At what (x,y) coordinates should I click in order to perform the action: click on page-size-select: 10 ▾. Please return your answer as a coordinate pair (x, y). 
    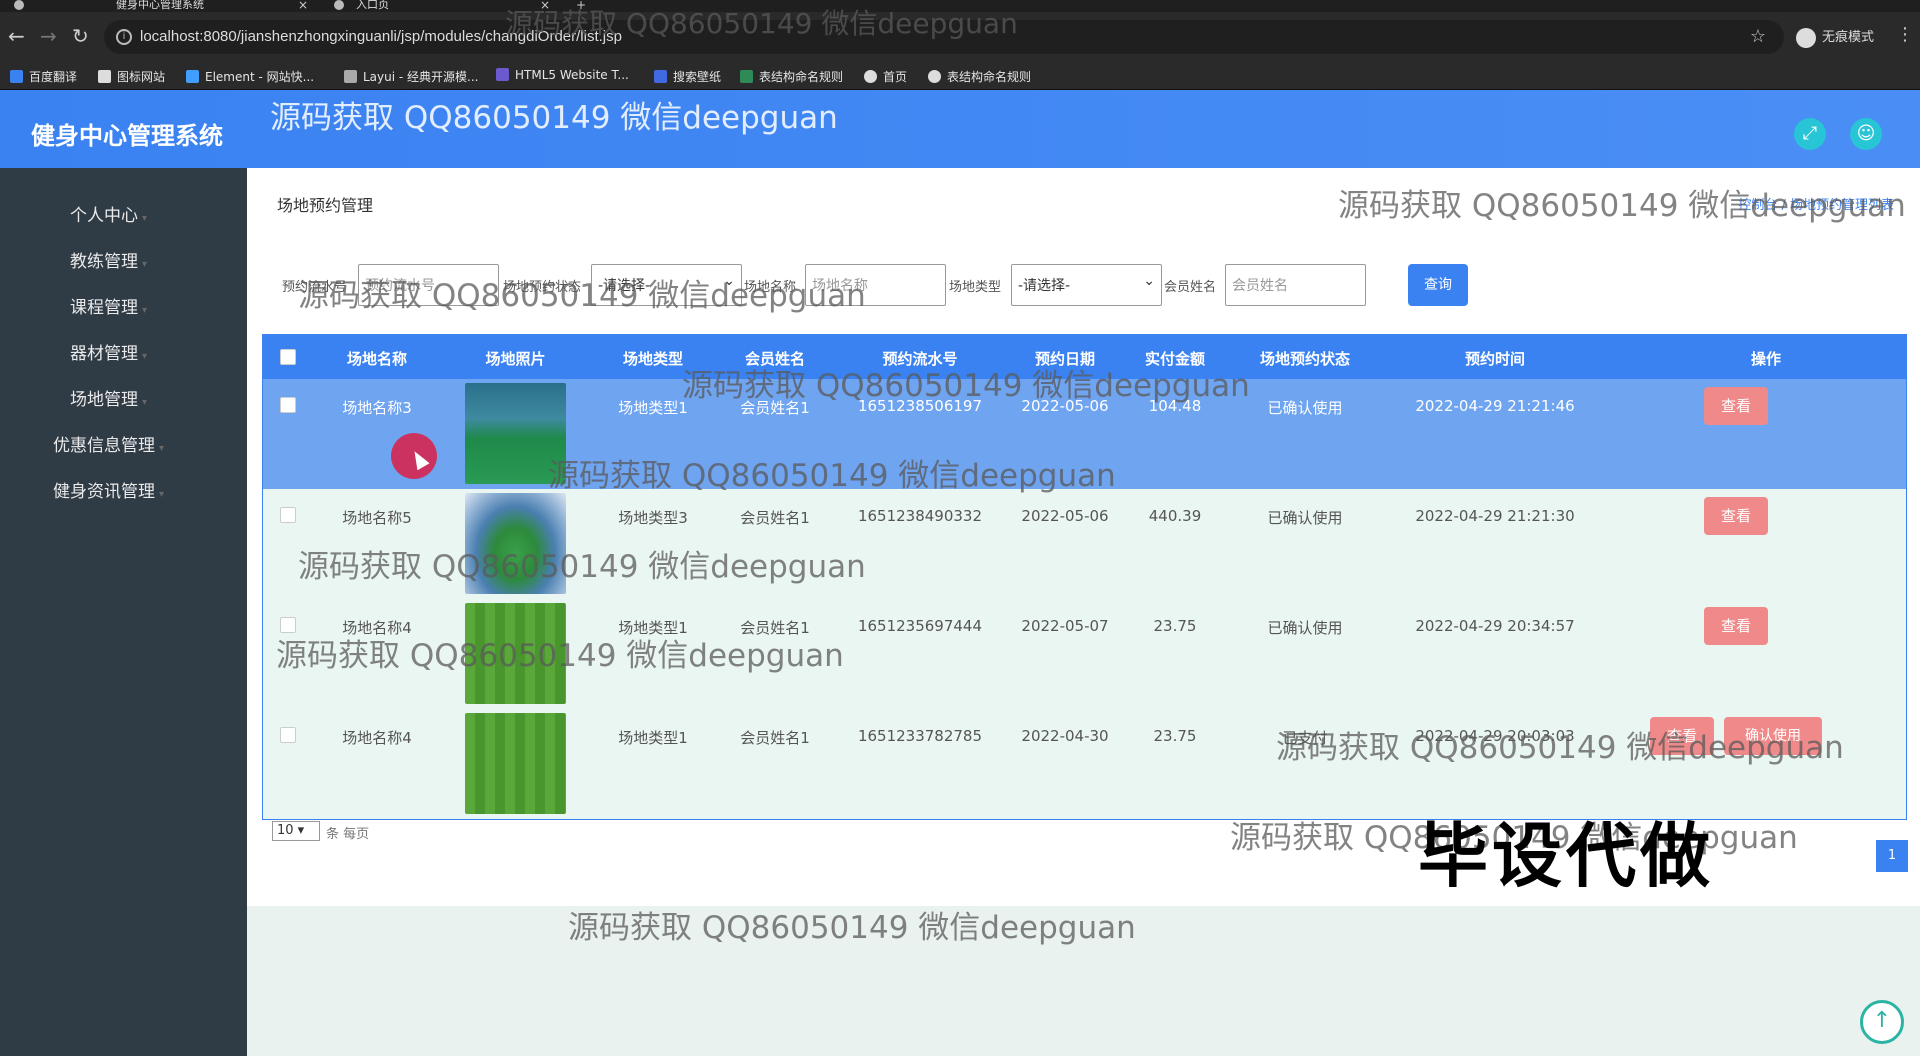
    Looking at the image, I should click on (296, 831).